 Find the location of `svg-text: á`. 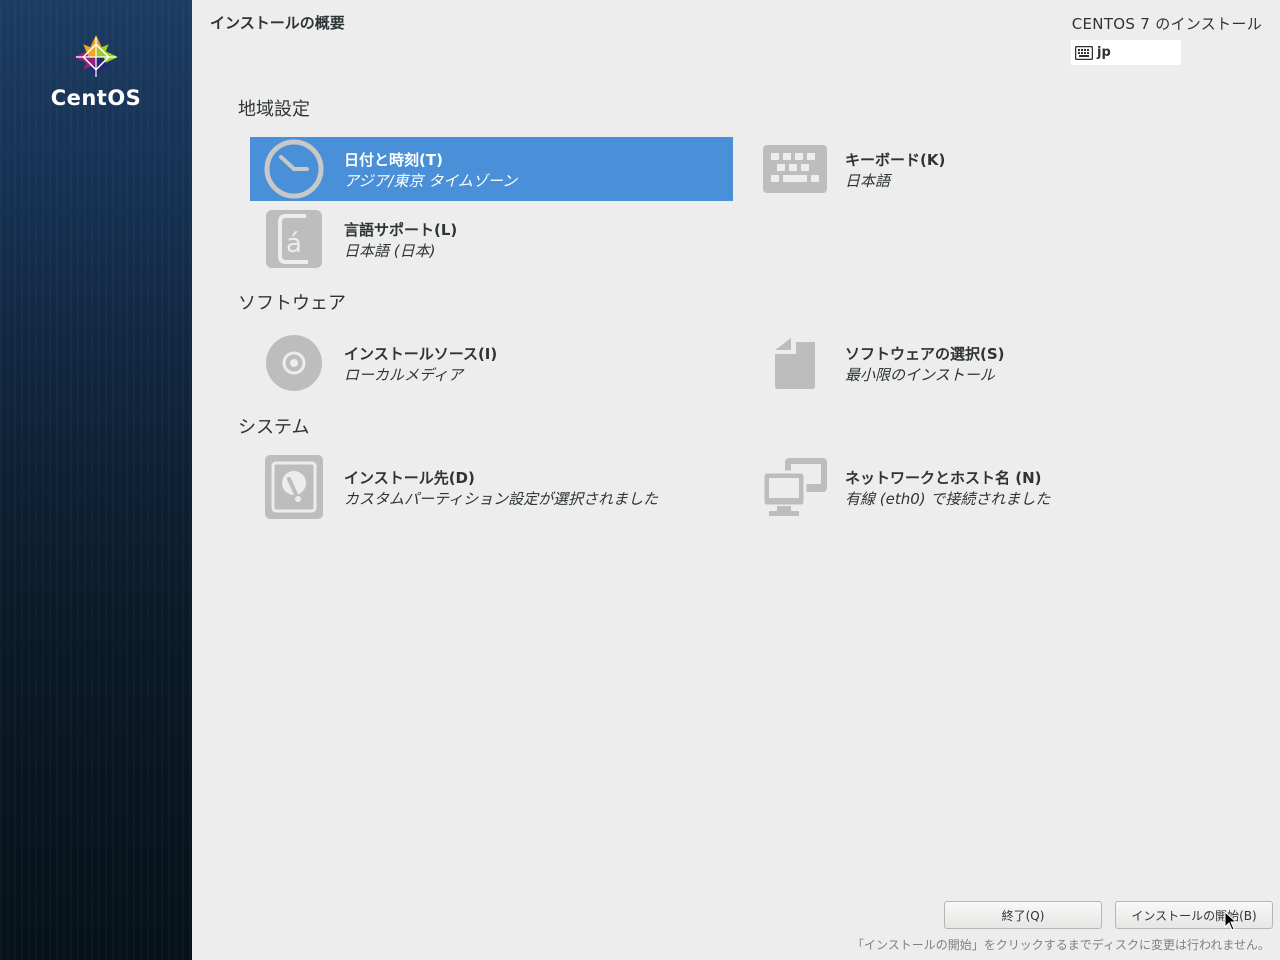

svg-text: á is located at coordinates (294, 244).